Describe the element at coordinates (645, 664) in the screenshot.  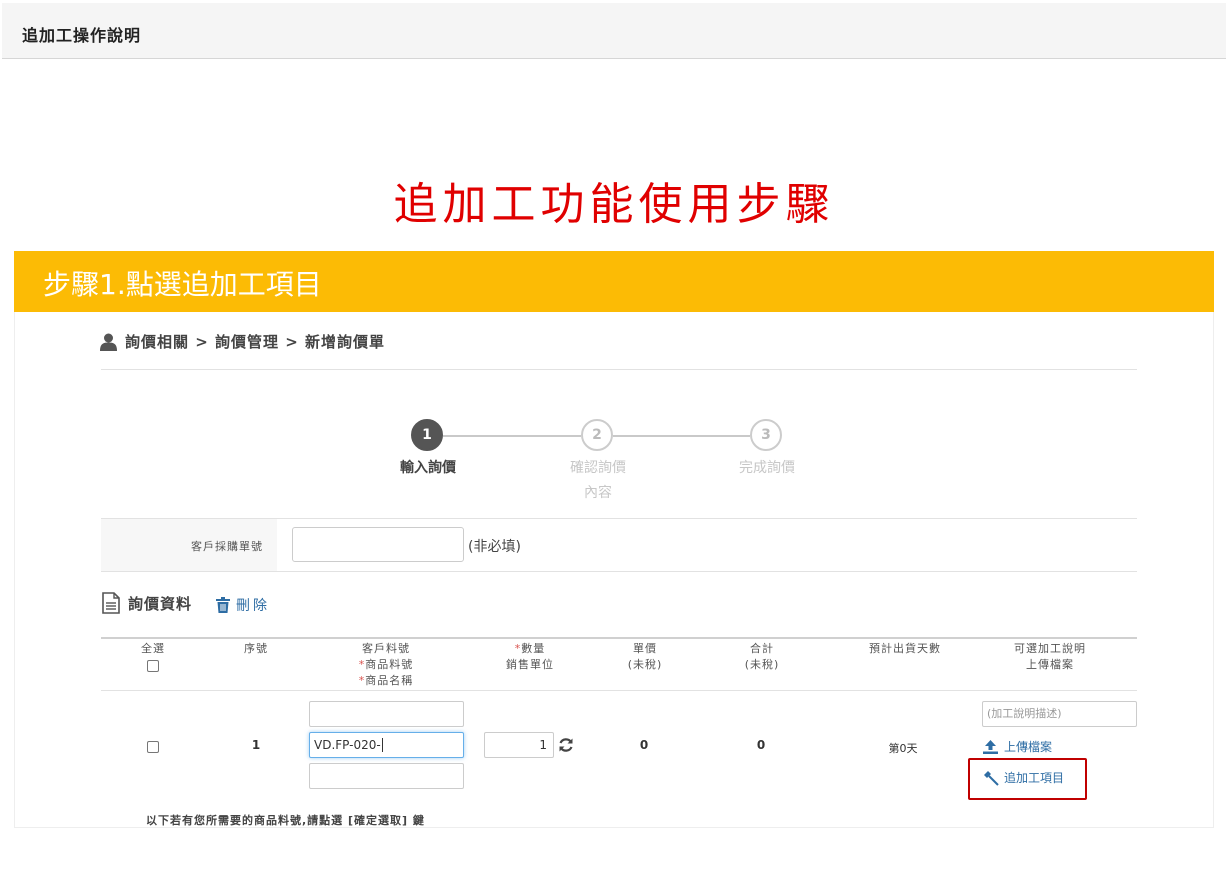
I see `th-unit-price-sub: (未稅)` at that location.